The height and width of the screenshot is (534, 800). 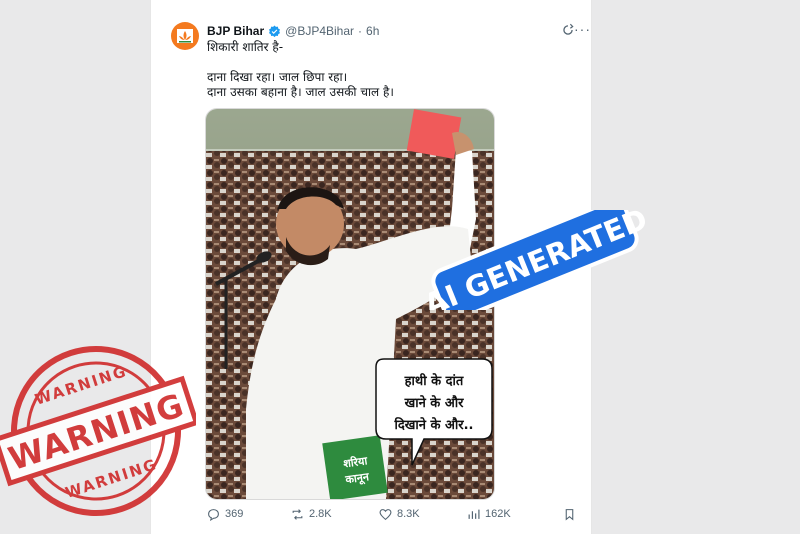 I want to click on more-options-button: ···, so click(x=582, y=29).